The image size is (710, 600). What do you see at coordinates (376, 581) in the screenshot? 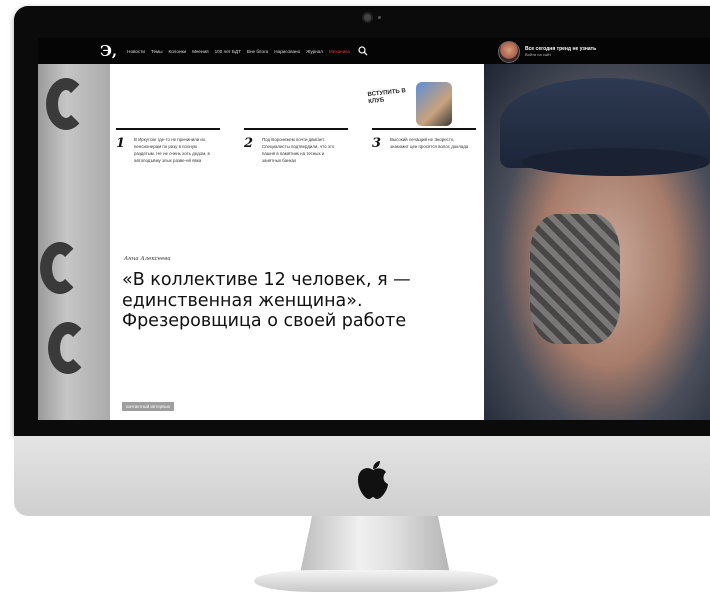
I see `monitor-foot` at bounding box center [376, 581].